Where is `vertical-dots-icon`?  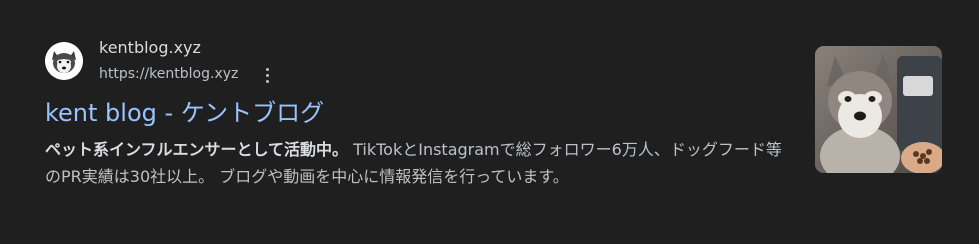 vertical-dots-icon is located at coordinates (268, 75).